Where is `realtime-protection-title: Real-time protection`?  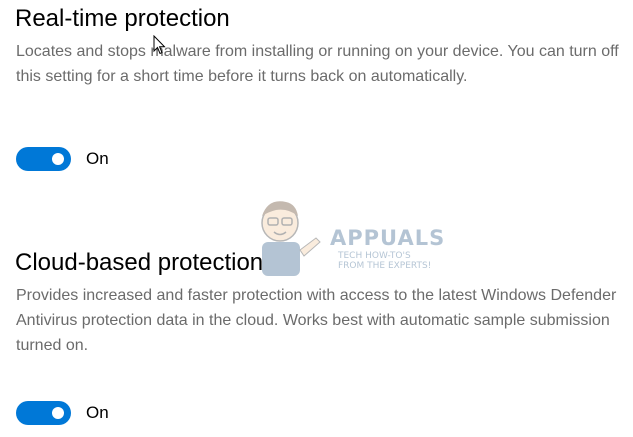
realtime-protection-title: Real-time protection is located at coordinates (122, 18).